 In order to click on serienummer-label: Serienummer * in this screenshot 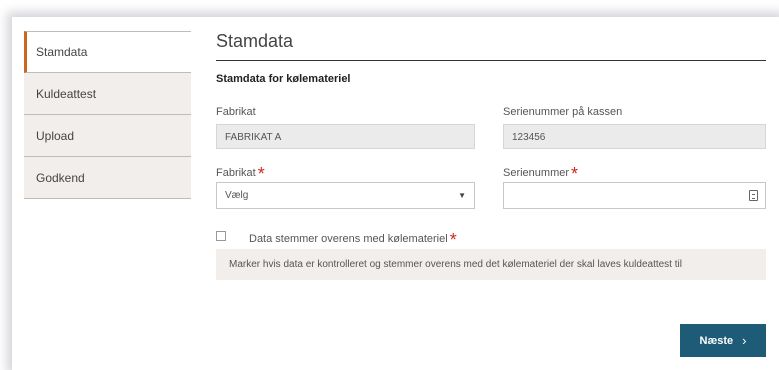, I will do `click(541, 172)`.